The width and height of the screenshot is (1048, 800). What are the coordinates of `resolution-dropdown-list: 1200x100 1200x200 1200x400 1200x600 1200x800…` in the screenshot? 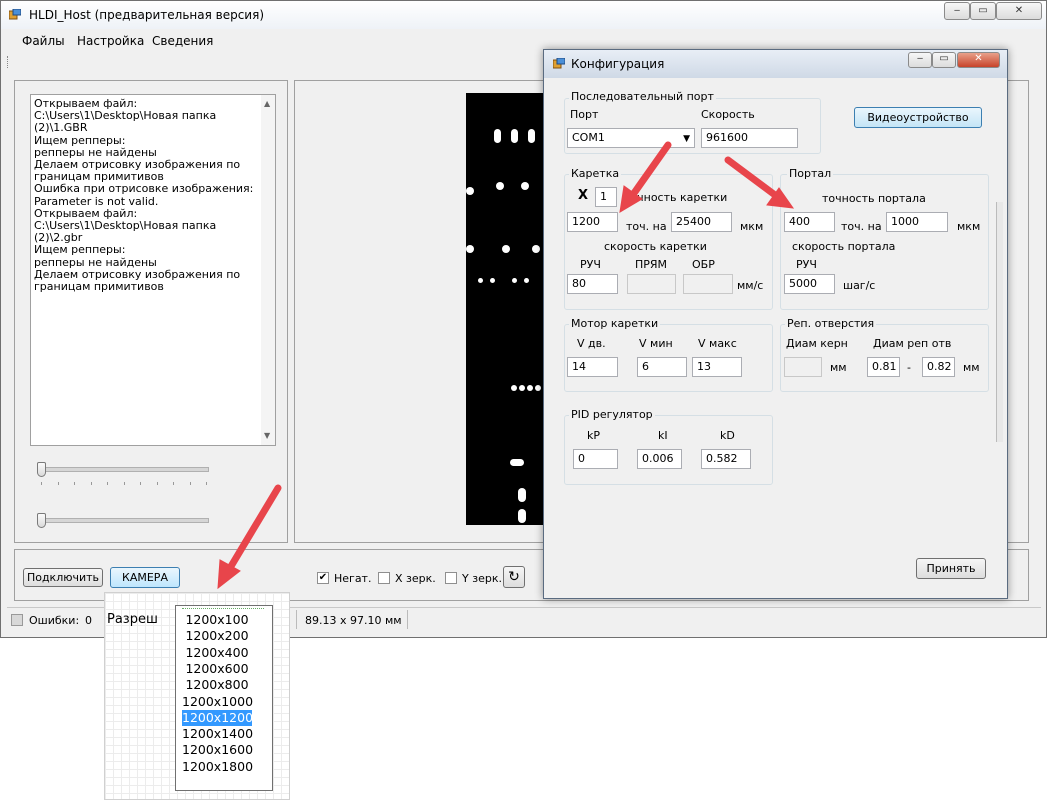 It's located at (224, 698).